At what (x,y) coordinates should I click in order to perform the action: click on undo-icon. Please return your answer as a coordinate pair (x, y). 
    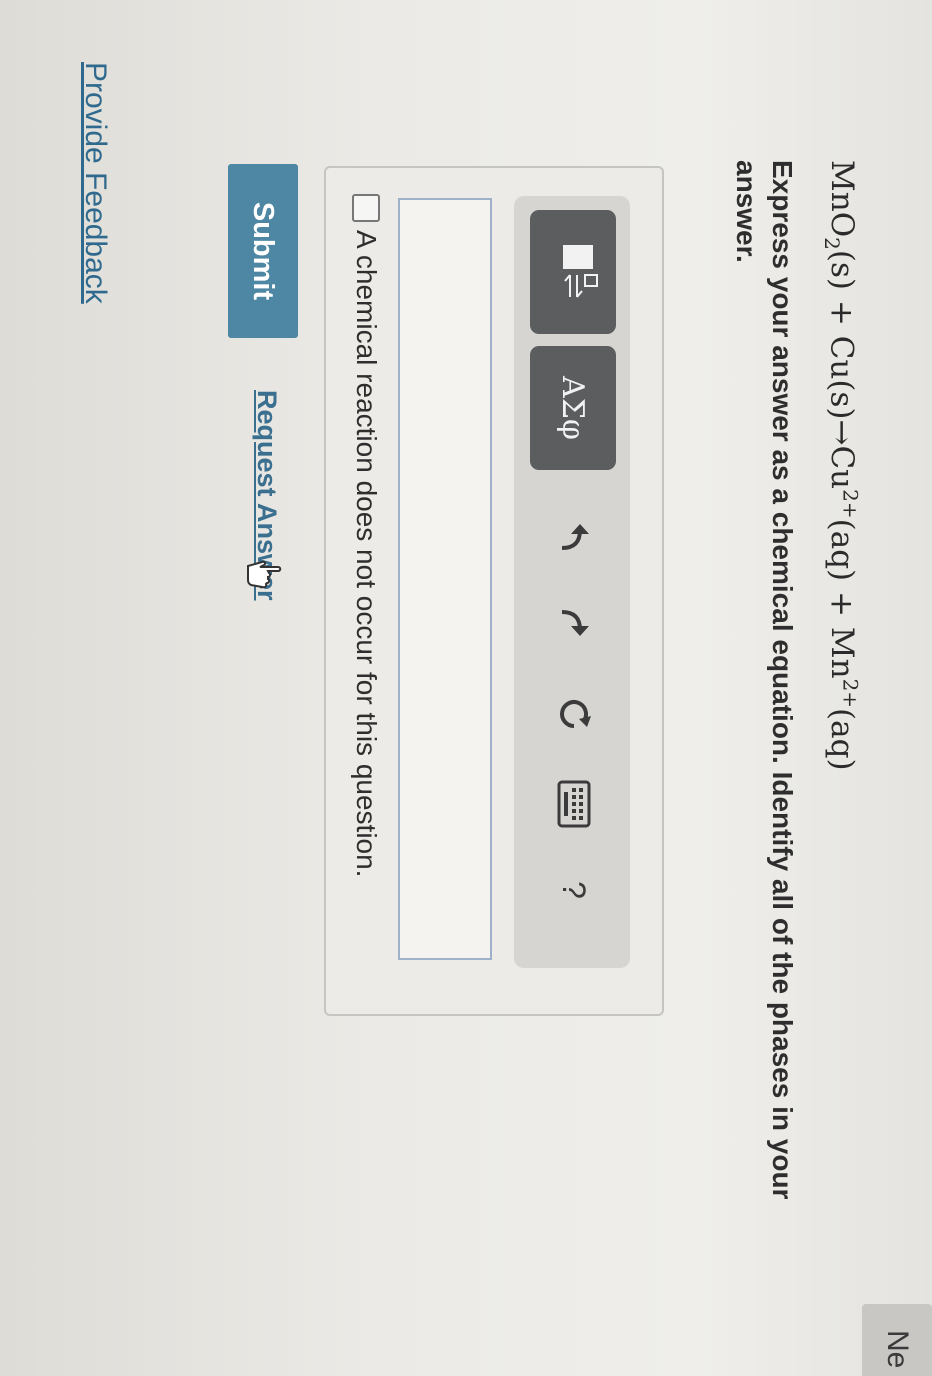
    Looking at the image, I should click on (574, 538).